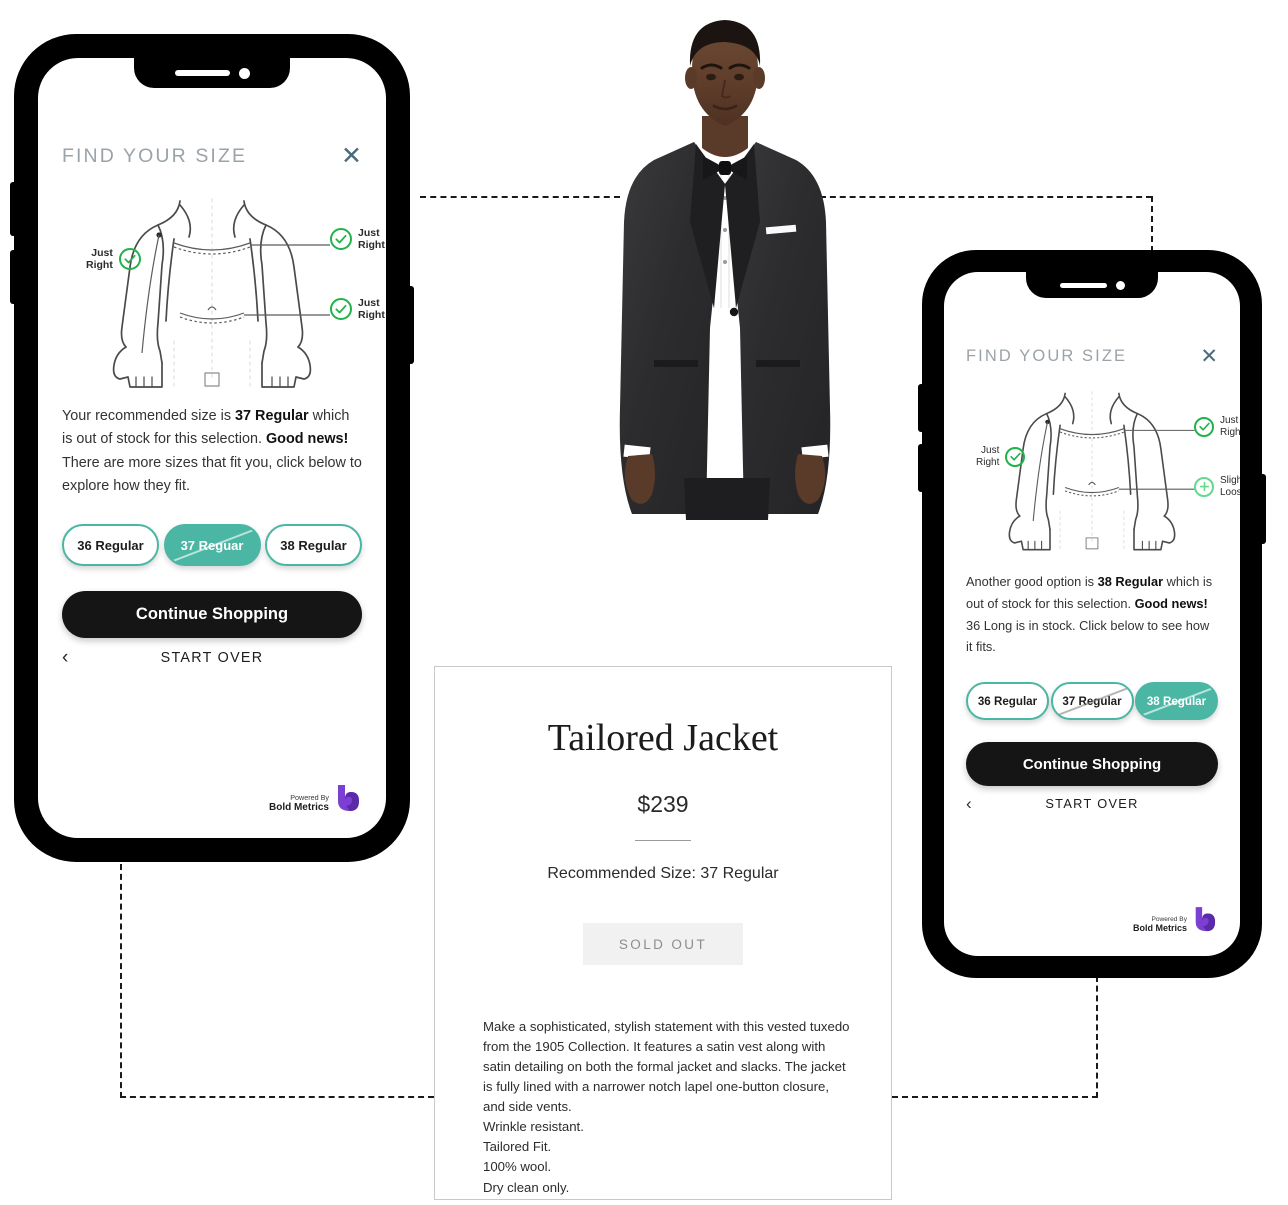  I want to click on page-title-right: FIND YOUR SIZE, so click(1047, 356).